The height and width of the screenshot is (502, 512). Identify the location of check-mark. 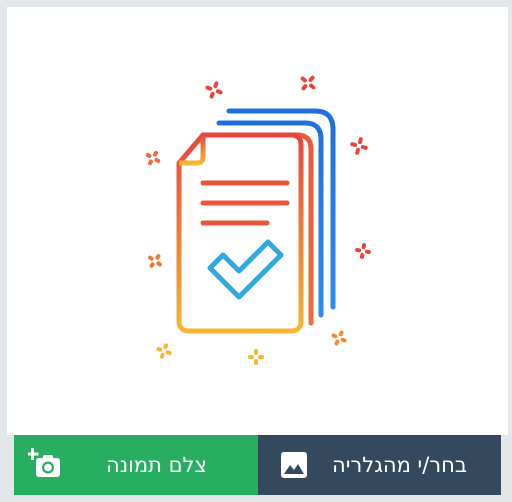
(245, 269).